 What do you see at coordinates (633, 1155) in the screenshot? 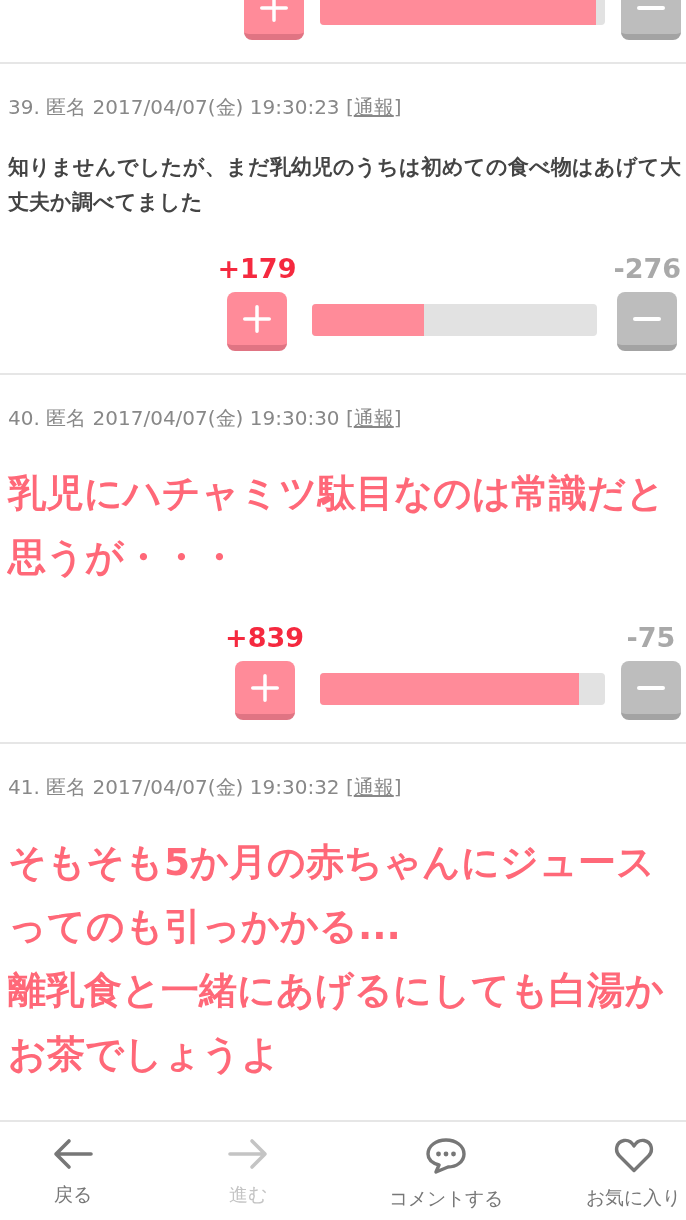
I see `heart-icon` at bounding box center [633, 1155].